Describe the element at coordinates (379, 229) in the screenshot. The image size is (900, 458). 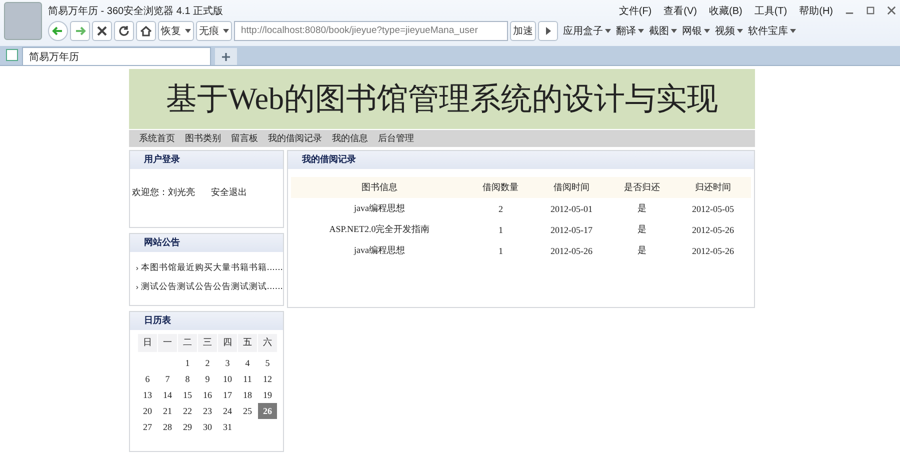
I see `table-cell-text: ASP.NET2.0完全开发指南` at that location.